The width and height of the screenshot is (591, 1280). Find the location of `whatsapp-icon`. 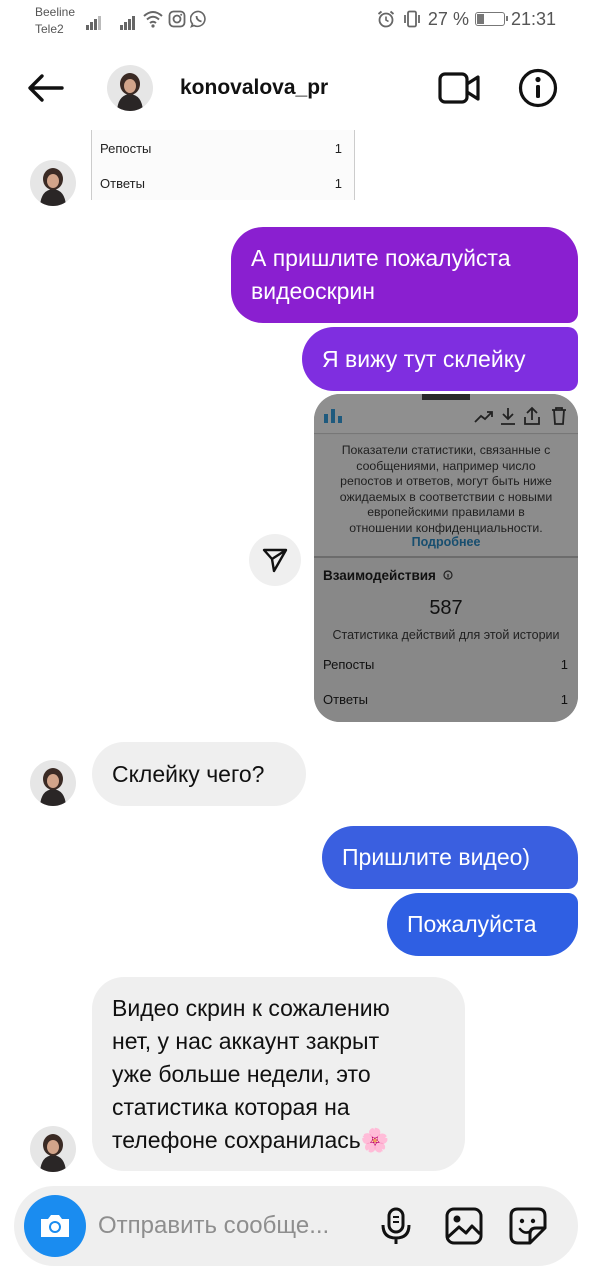

whatsapp-icon is located at coordinates (198, 19).